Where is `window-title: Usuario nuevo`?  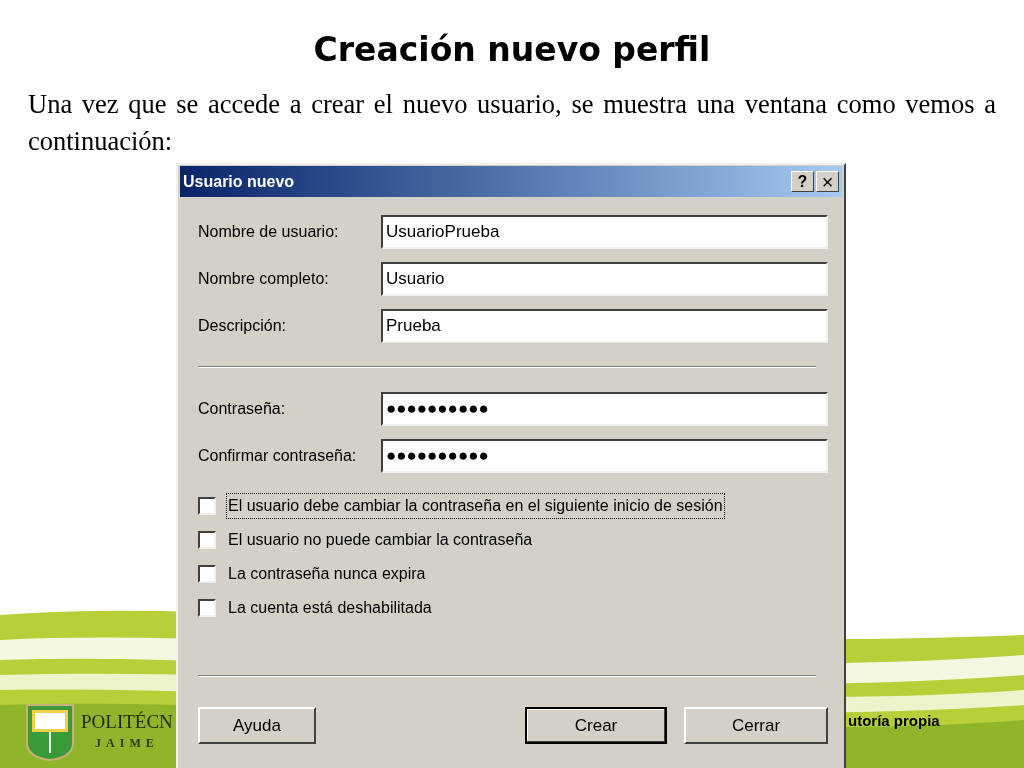
window-title: Usuario nuevo is located at coordinates (239, 181).